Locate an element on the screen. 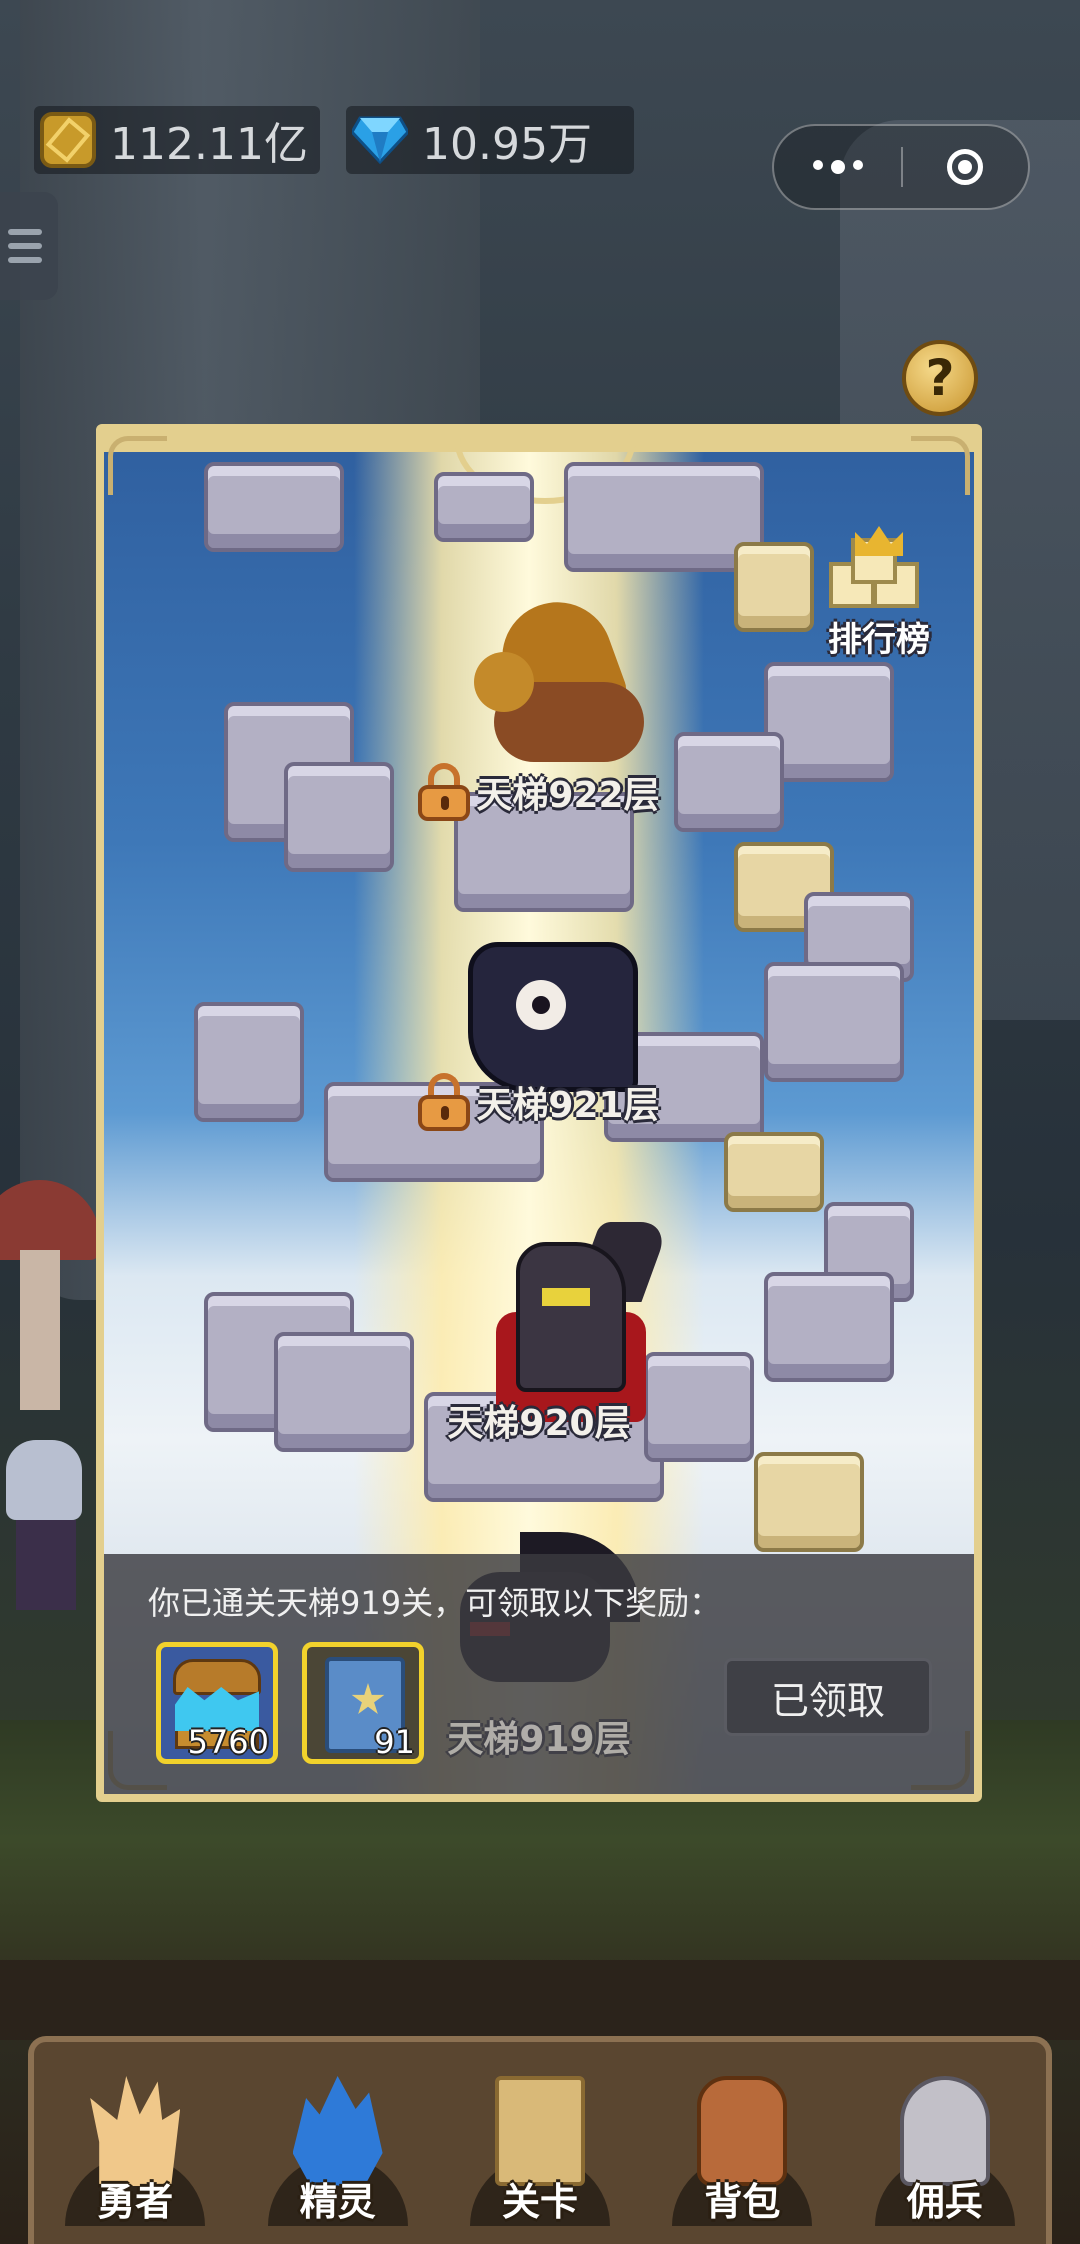 The height and width of the screenshot is (2244, 1080). gold-counter: 112.11亿 is located at coordinates (177, 140).